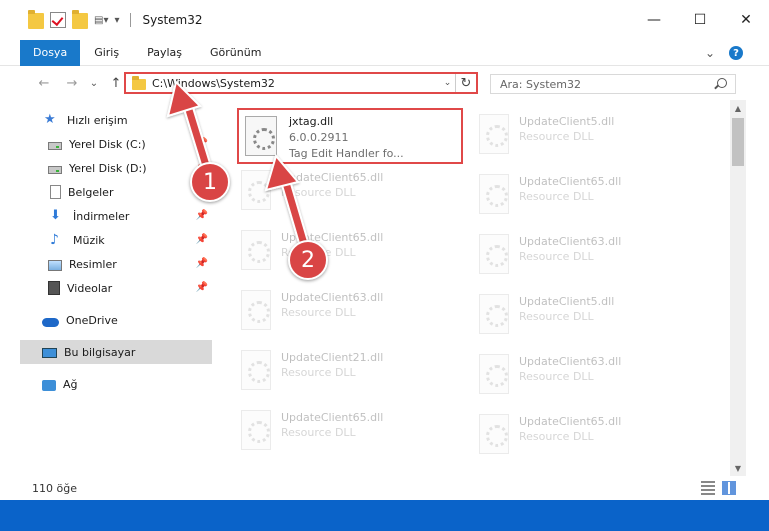 This screenshot has width=769, height=531. I want to click on scroll-up-icon: ▲, so click(738, 108).